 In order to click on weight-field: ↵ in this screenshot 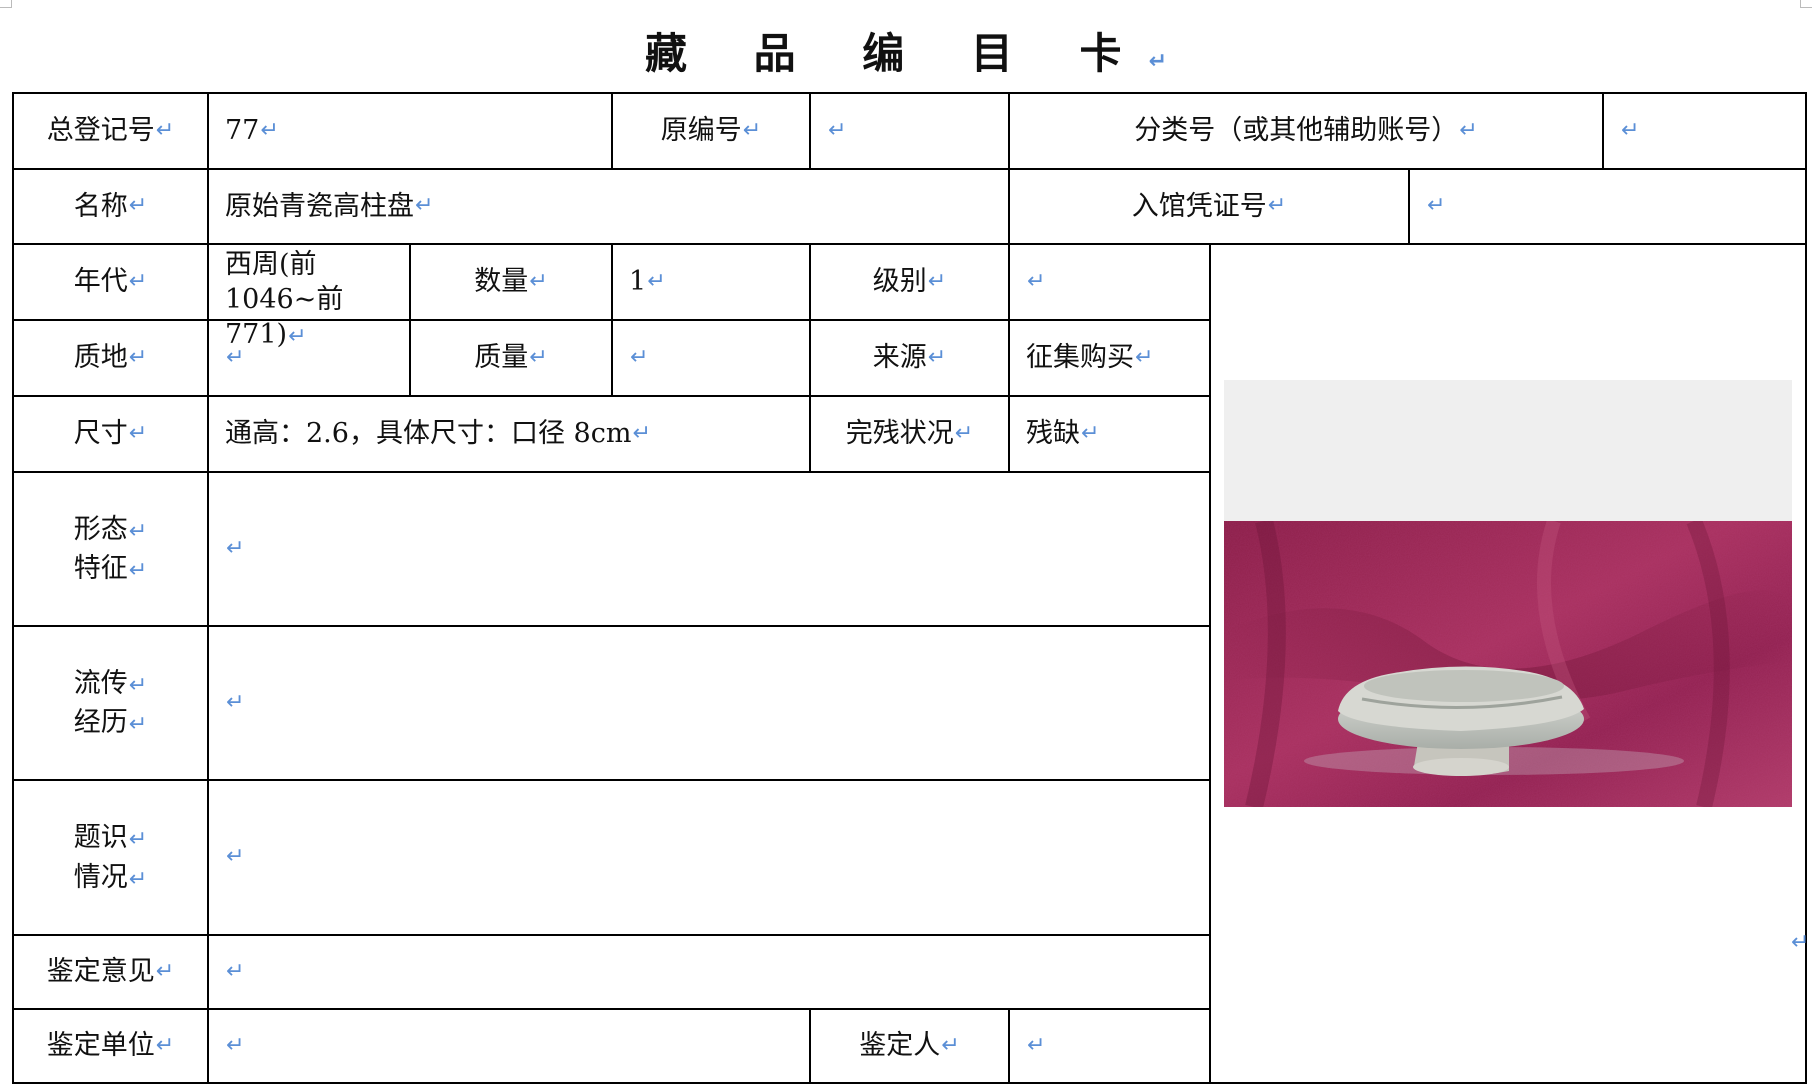, I will do `click(711, 358)`.